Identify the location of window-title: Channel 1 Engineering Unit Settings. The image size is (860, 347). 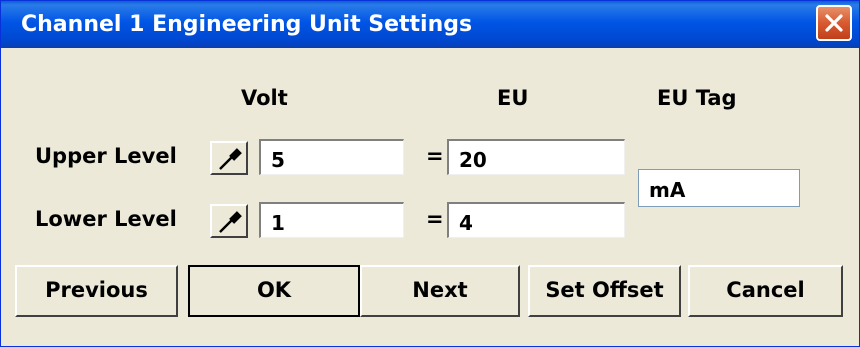
(247, 24).